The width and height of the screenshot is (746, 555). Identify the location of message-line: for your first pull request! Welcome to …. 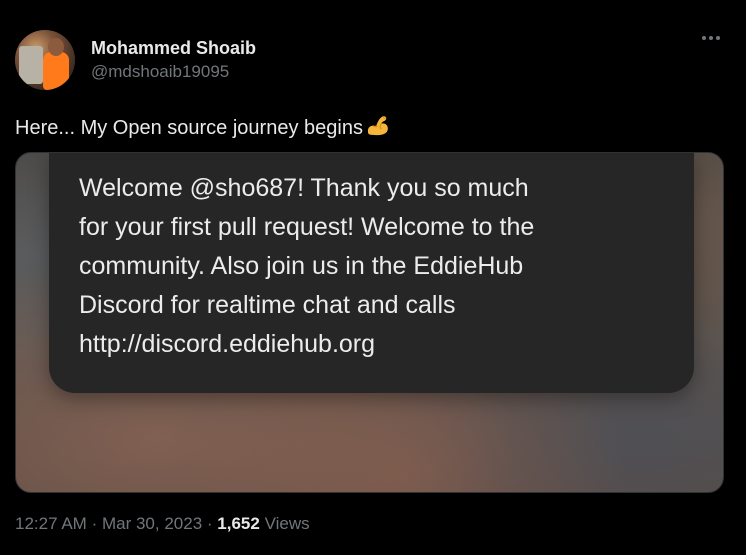
(307, 227).